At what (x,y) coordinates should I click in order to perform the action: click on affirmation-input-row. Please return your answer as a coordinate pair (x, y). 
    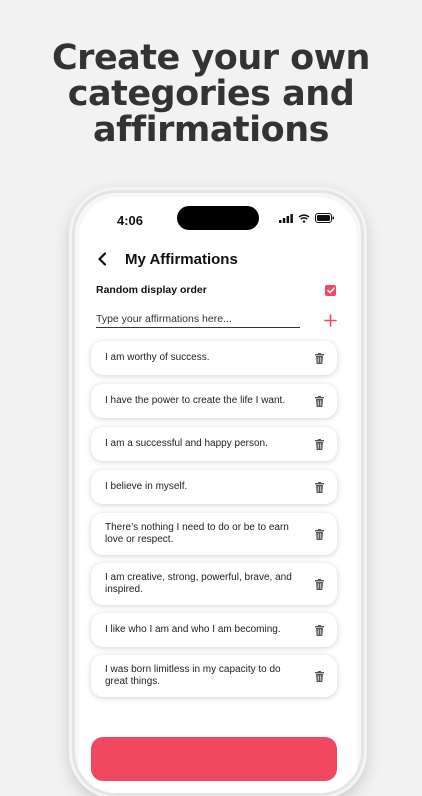
    Looking at the image, I should click on (217, 320).